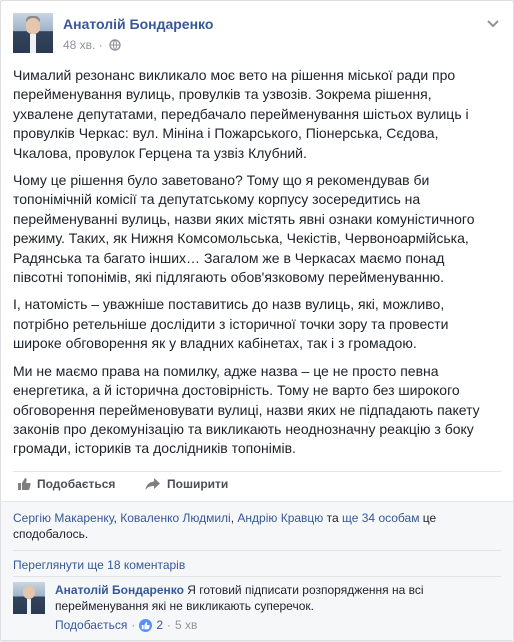 Image resolution: width=514 pixels, height=642 pixels. Describe the element at coordinates (257, 35) in the screenshot. I see `post-header: Анатолій Бондаренко 48 хв. ·` at that location.